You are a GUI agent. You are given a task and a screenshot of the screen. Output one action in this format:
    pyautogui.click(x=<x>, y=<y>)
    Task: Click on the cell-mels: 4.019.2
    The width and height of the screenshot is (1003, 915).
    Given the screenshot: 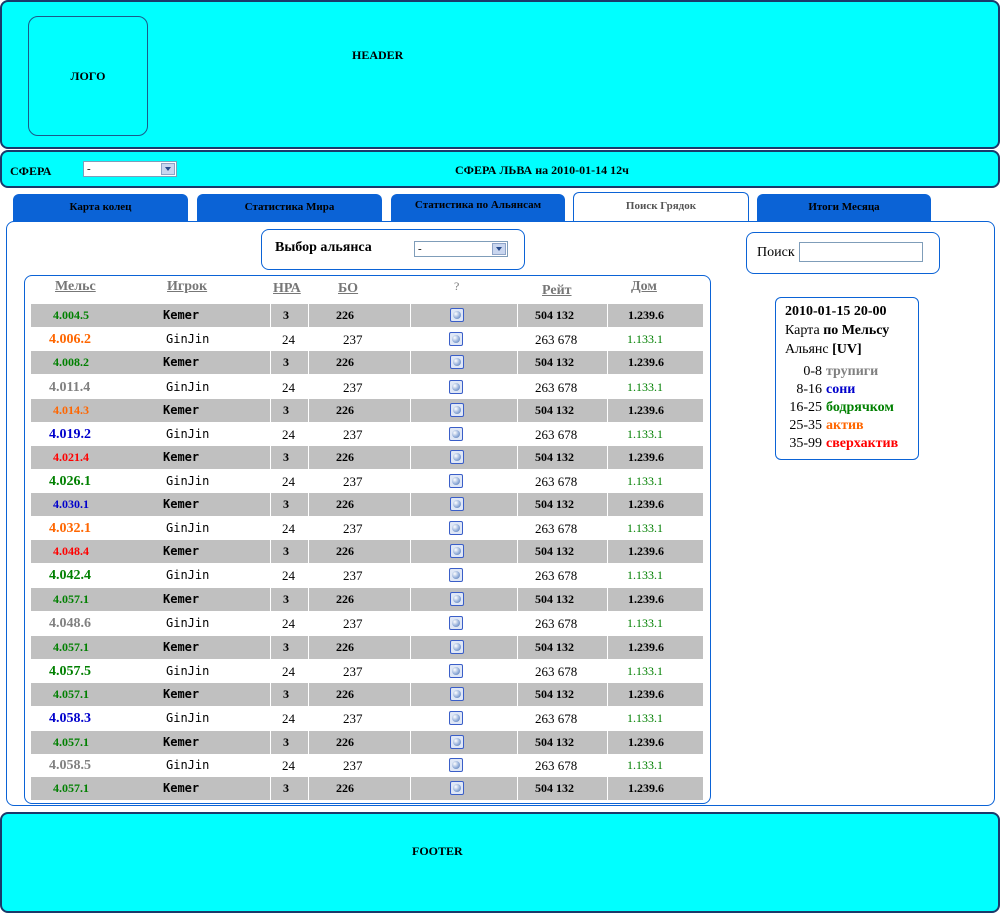 What is the action you would take?
    pyautogui.click(x=70, y=434)
    